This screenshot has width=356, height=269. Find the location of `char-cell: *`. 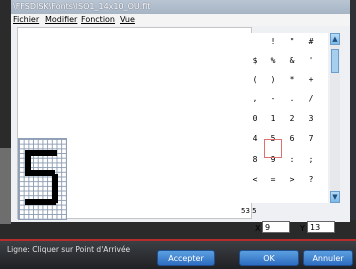

char-cell: * is located at coordinates (292, 79).